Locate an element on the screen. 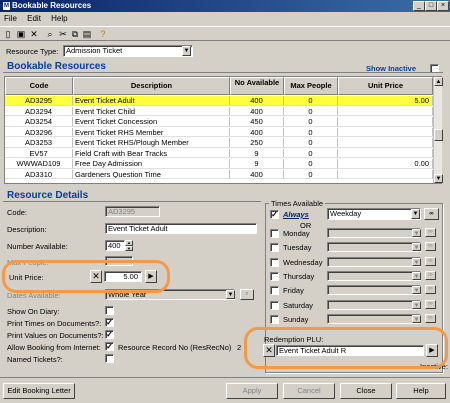 Image resolution: width=450 pixels, height=403 pixels. always-period-select: Weekday is located at coordinates (374, 214).